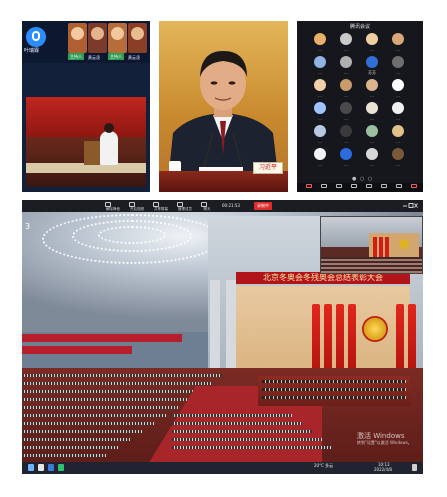 The height and width of the screenshot is (497, 447). Describe the element at coordinates (263, 206) in the screenshot. I see `recording-badge: 录制中` at that location.